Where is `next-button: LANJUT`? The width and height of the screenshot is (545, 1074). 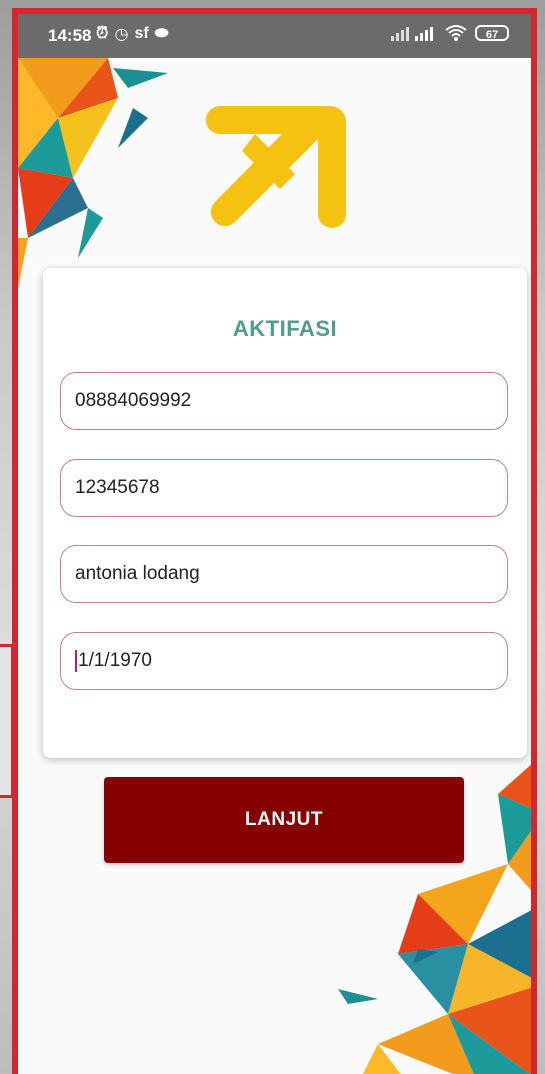 next-button: LANJUT is located at coordinates (284, 820).